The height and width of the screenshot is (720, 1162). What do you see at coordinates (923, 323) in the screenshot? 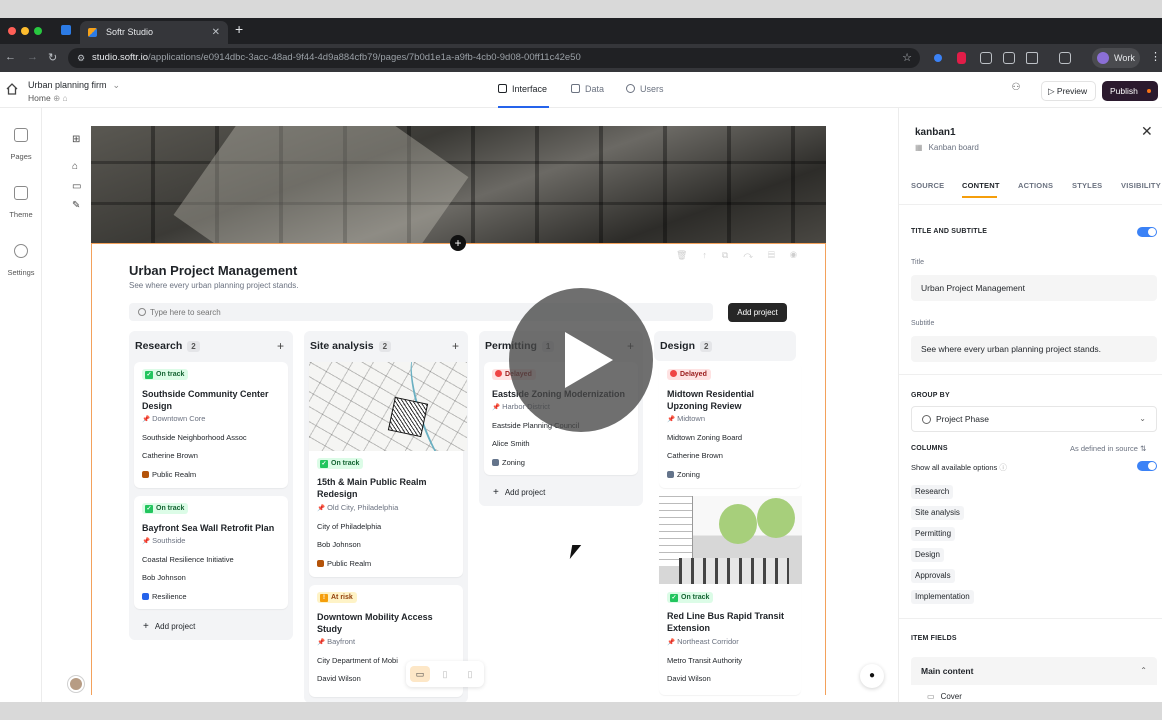
I see `subtitle-label: Subtitle` at bounding box center [923, 323].